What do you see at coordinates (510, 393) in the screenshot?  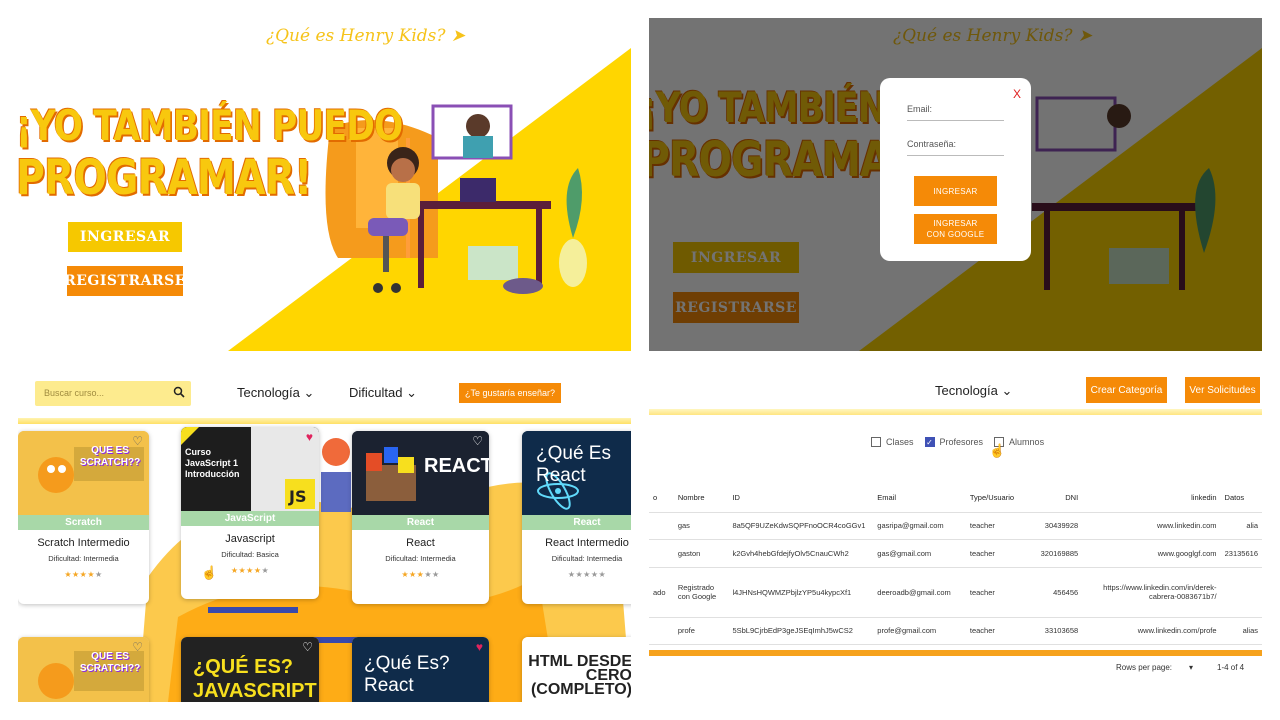 I see `teach-button: ¿Te gustaría enseñar?` at bounding box center [510, 393].